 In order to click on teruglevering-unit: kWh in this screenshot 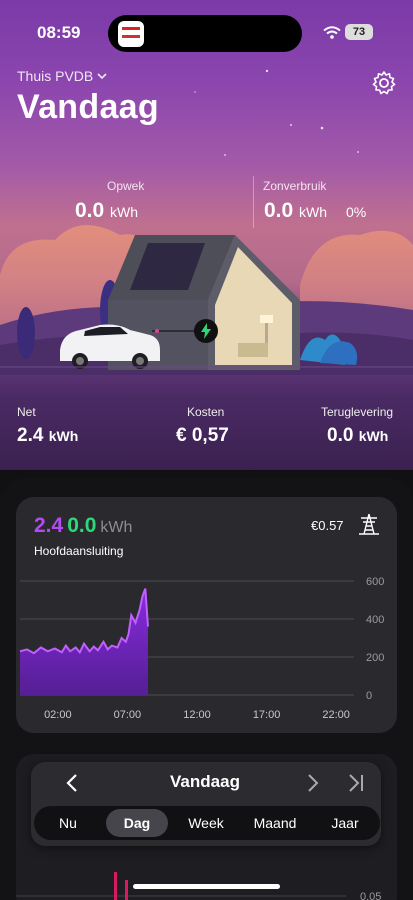, I will do `click(373, 436)`.